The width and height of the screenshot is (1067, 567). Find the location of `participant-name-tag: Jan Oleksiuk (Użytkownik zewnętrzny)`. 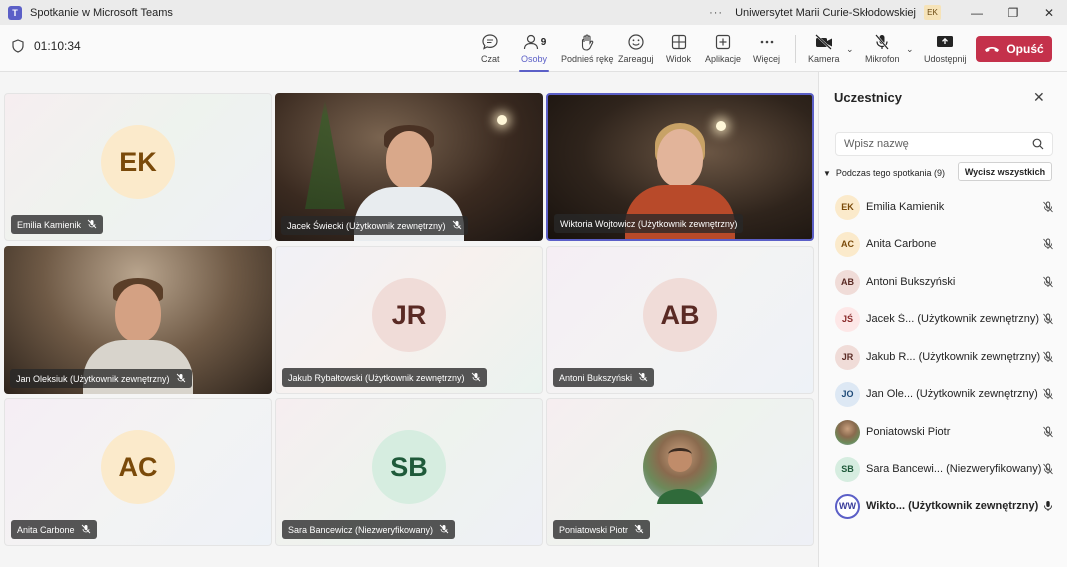

participant-name-tag: Jan Oleksiuk (Użytkownik zewnętrzny) is located at coordinates (101, 378).